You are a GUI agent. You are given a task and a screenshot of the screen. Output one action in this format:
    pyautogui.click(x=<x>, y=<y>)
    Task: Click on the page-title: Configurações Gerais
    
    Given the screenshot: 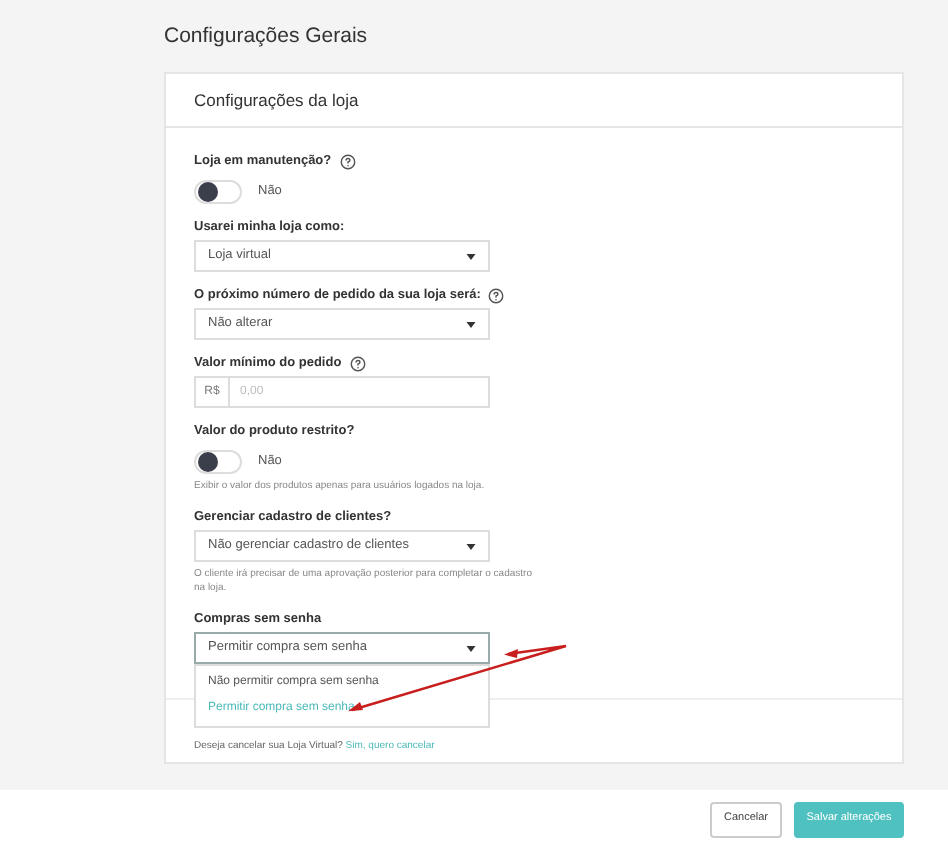 What is the action you would take?
    pyautogui.click(x=267, y=37)
    